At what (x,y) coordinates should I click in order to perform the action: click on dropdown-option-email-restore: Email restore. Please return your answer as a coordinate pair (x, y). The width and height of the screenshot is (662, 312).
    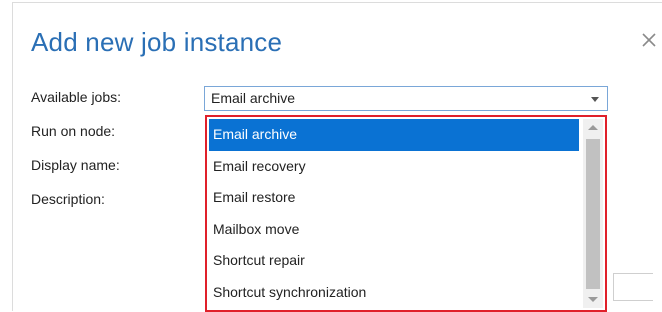
    Looking at the image, I should click on (394, 198).